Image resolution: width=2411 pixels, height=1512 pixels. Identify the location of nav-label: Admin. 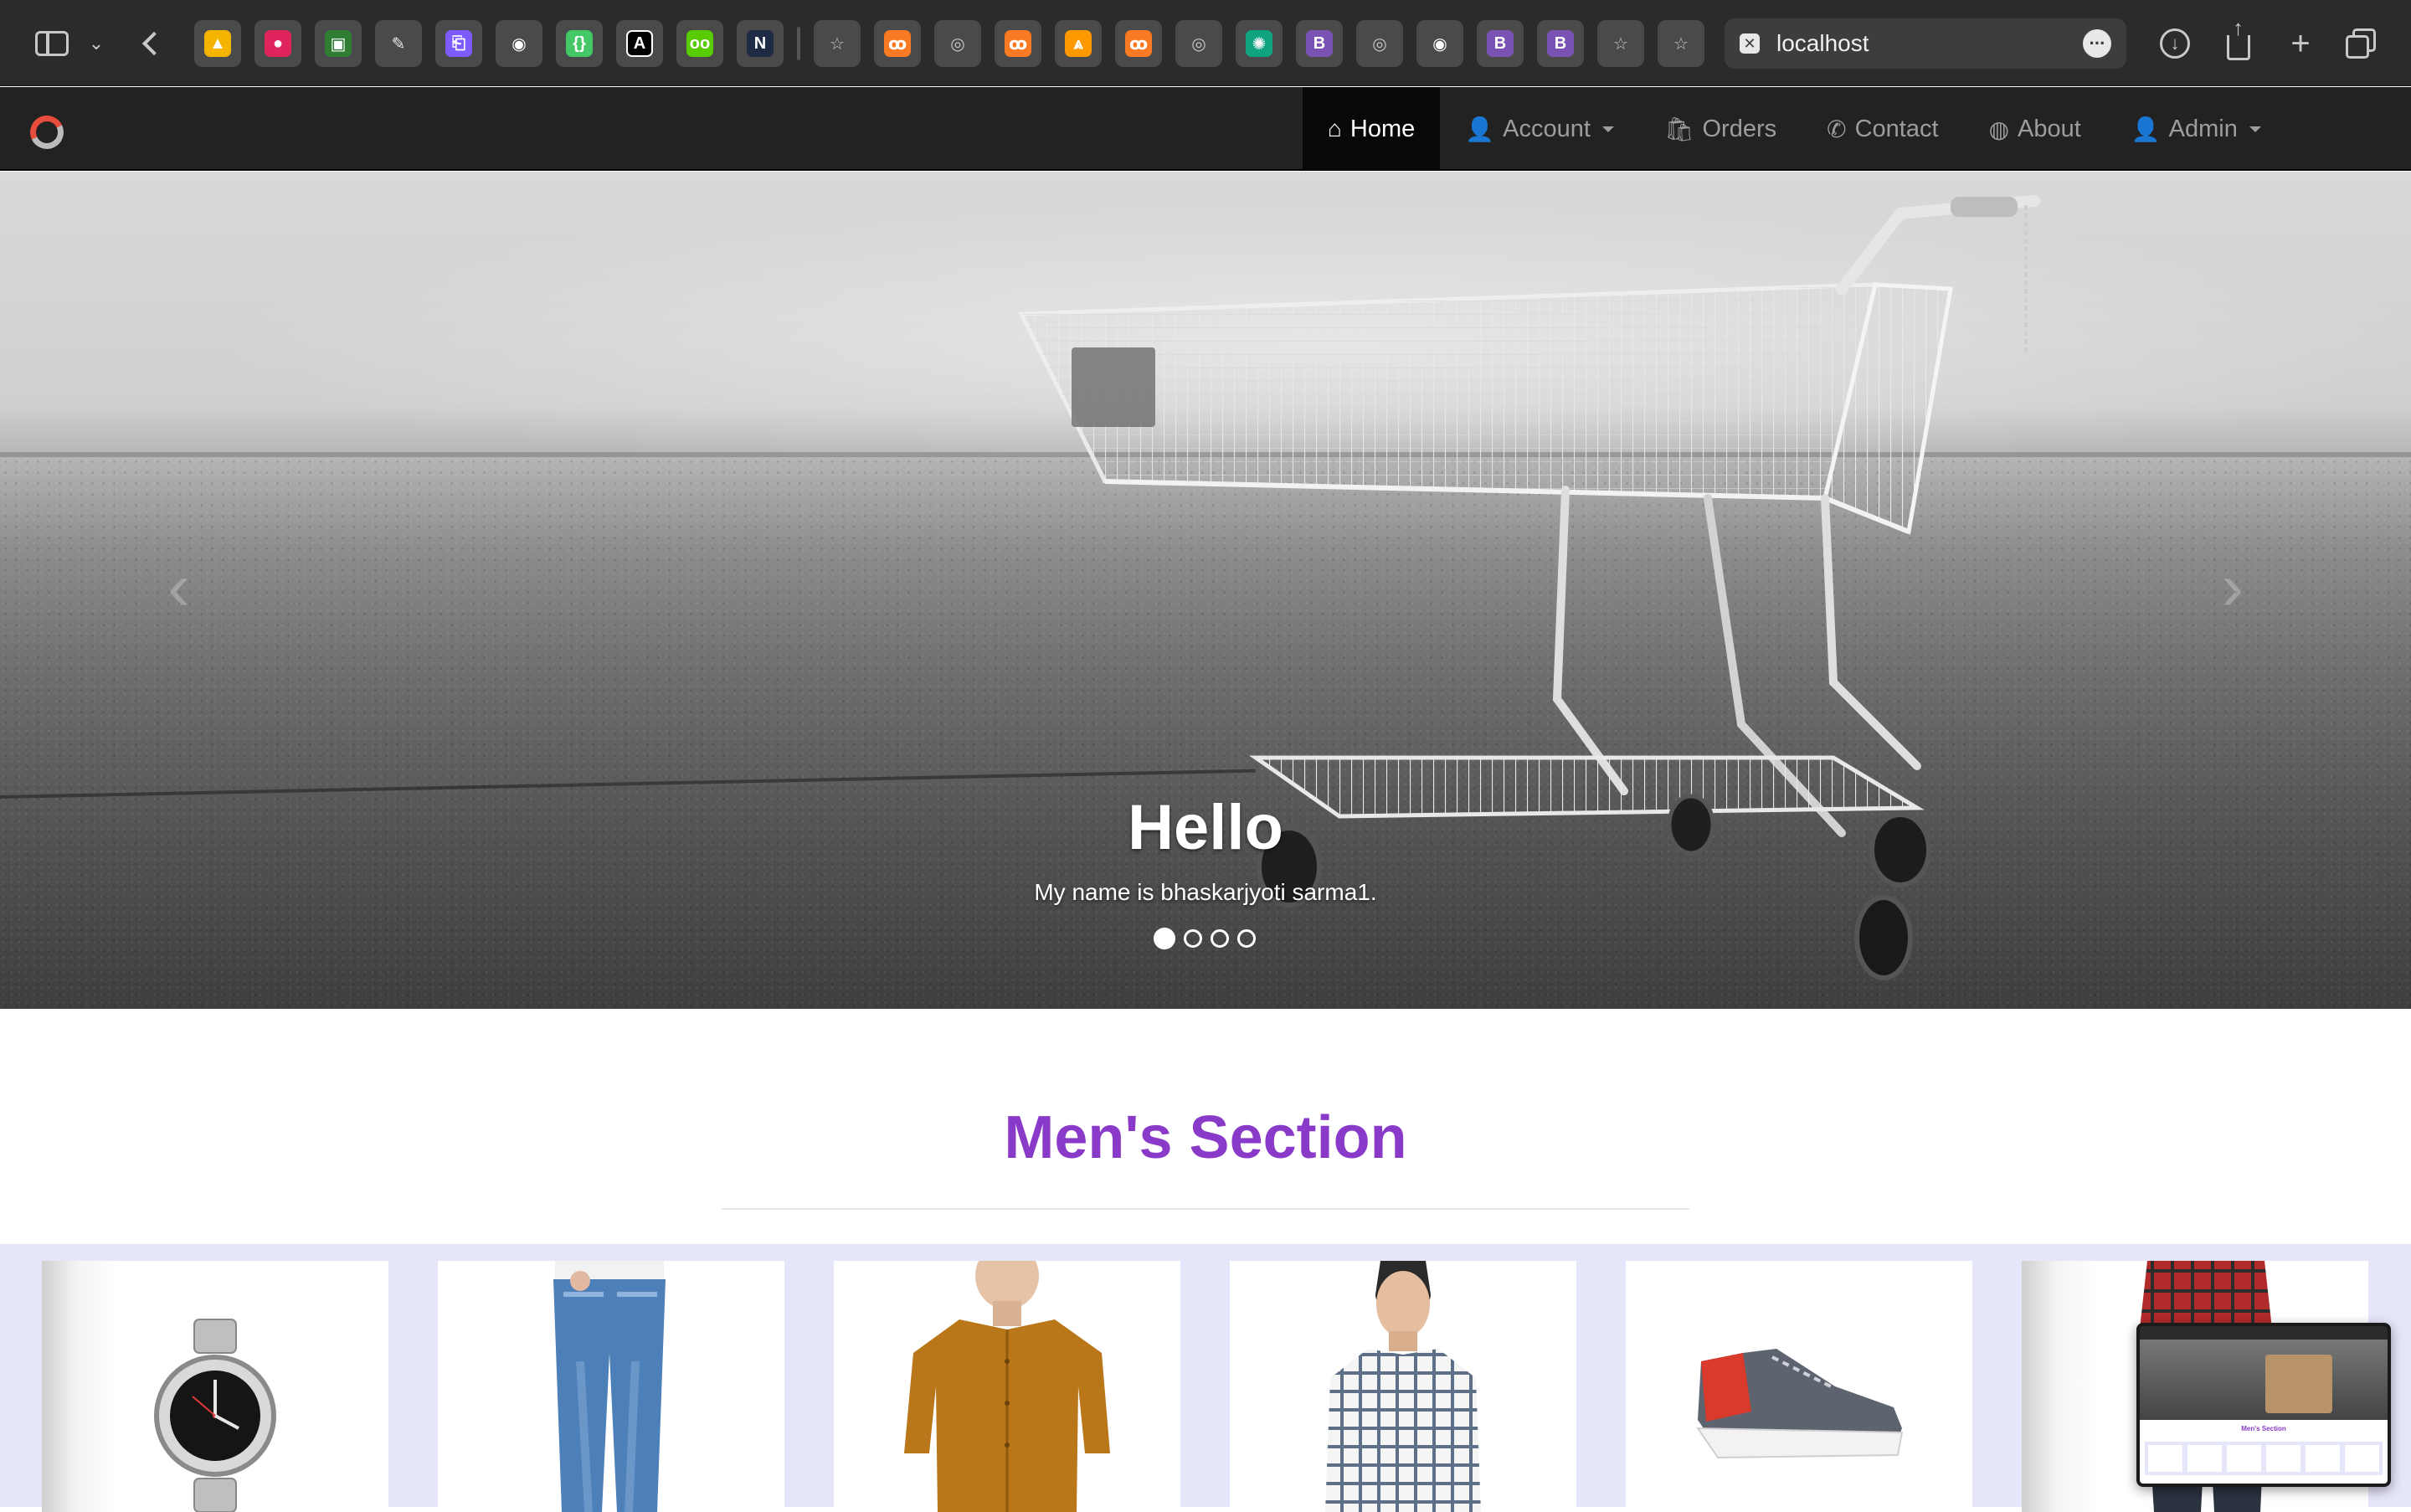
(2203, 128).